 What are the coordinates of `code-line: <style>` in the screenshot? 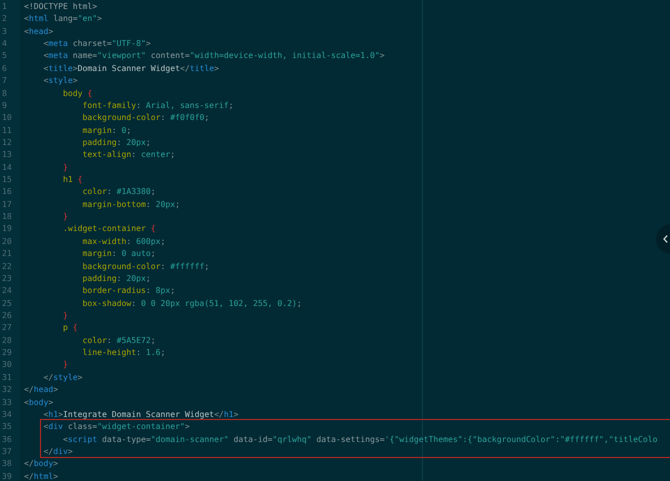 It's located at (60, 80).